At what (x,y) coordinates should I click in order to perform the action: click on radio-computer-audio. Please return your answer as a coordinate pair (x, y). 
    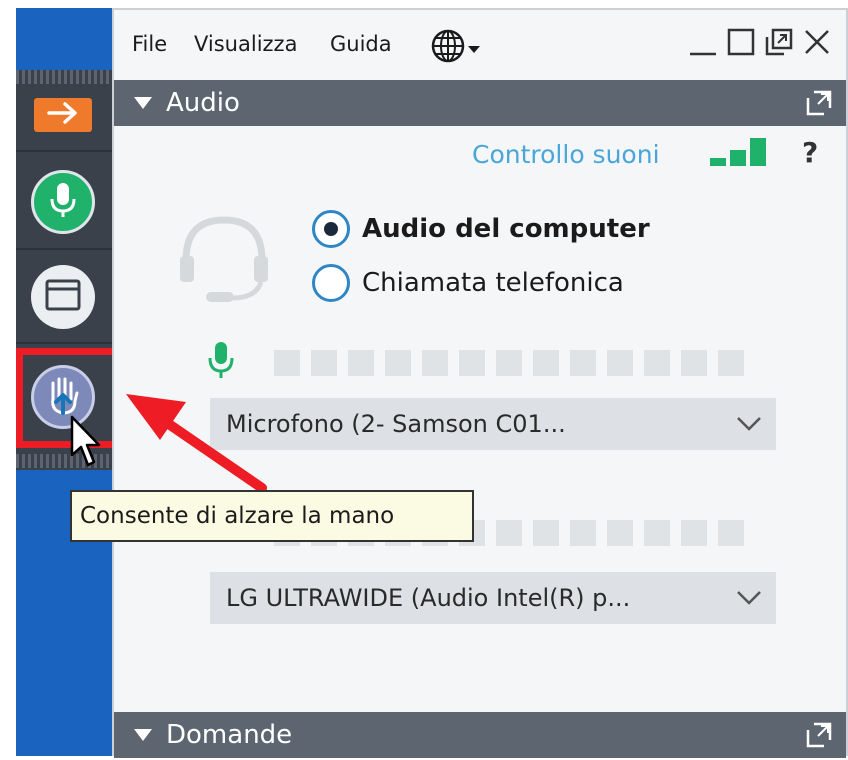
    Looking at the image, I should click on (331, 229).